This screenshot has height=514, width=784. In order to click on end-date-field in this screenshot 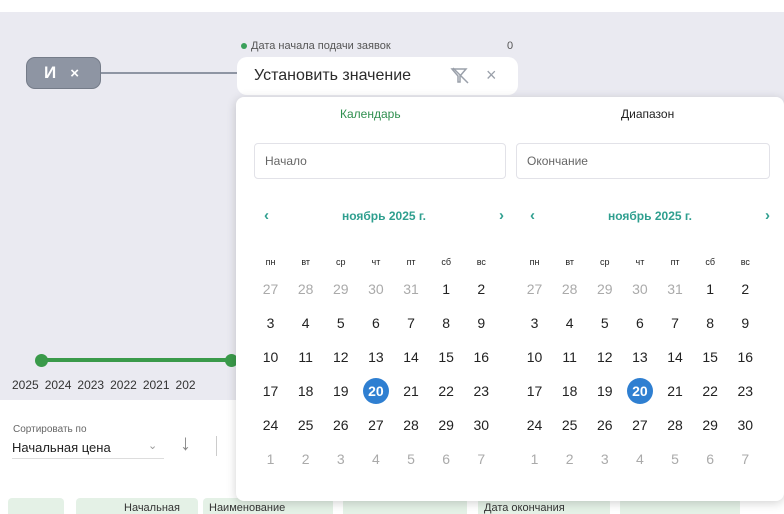, I will do `click(643, 161)`.